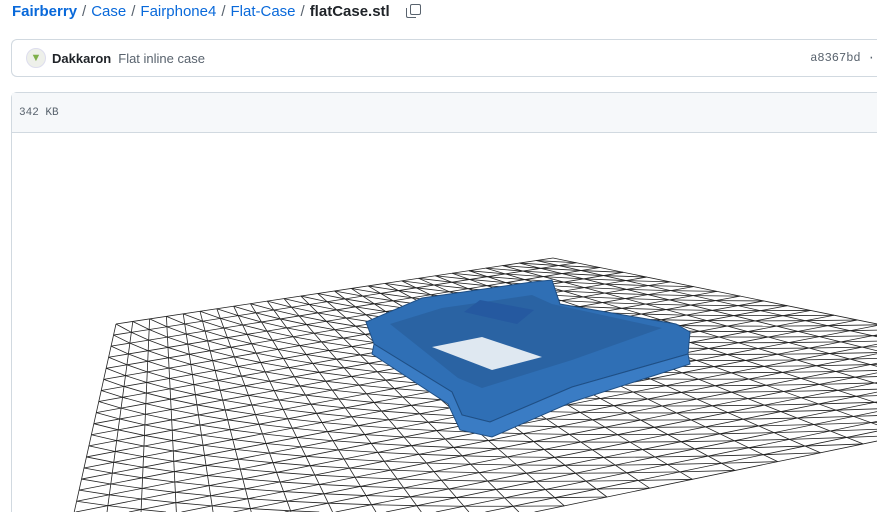  What do you see at coordinates (262, 11) in the screenshot?
I see `breadcrumb-flat-case-link: Flat-Case` at bounding box center [262, 11].